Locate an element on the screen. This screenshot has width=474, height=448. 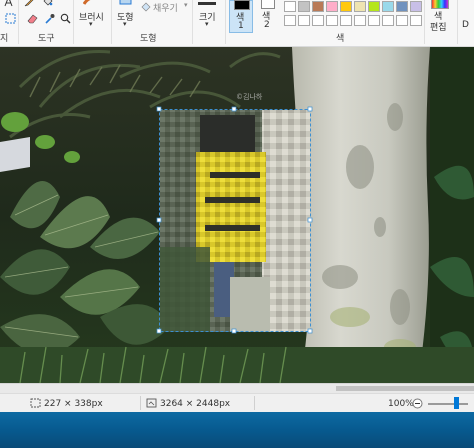
pencil-icon is located at coordinates (29, 3).